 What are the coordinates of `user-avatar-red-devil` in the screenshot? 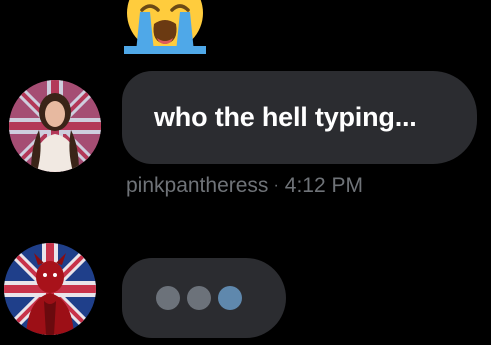 It's located at (50, 289).